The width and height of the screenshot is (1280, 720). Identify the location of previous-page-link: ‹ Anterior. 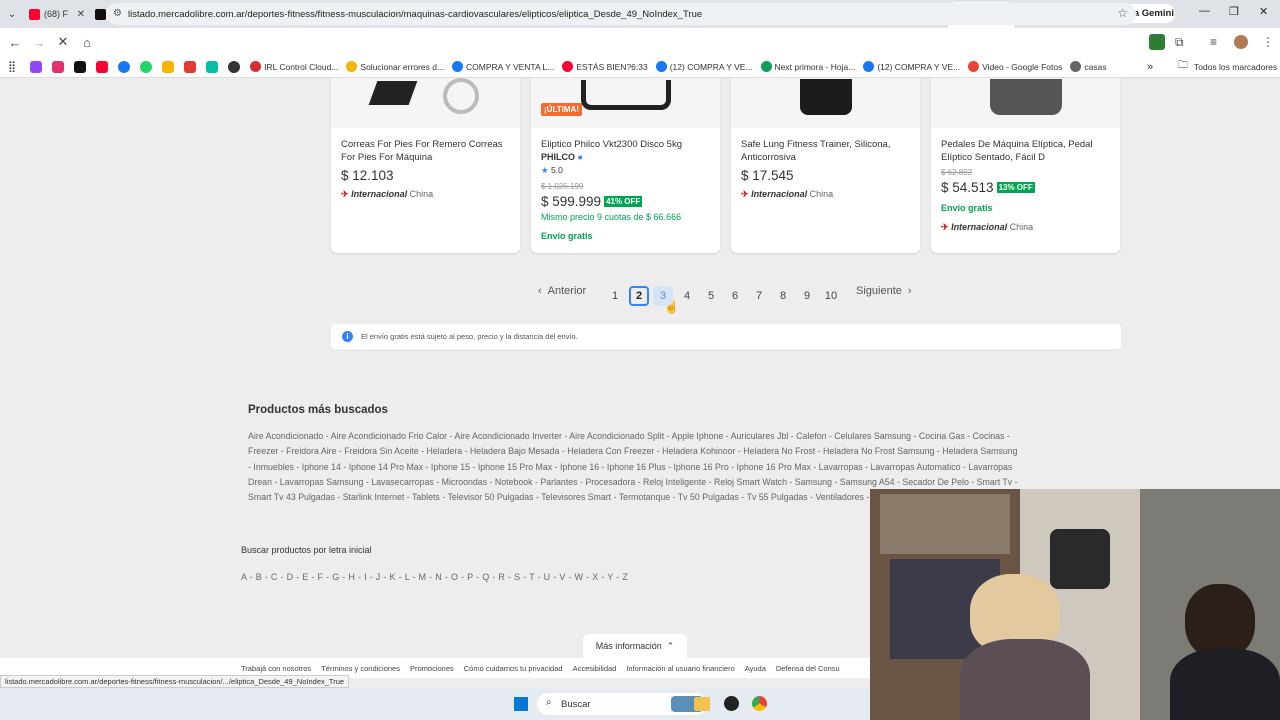
(562, 291).